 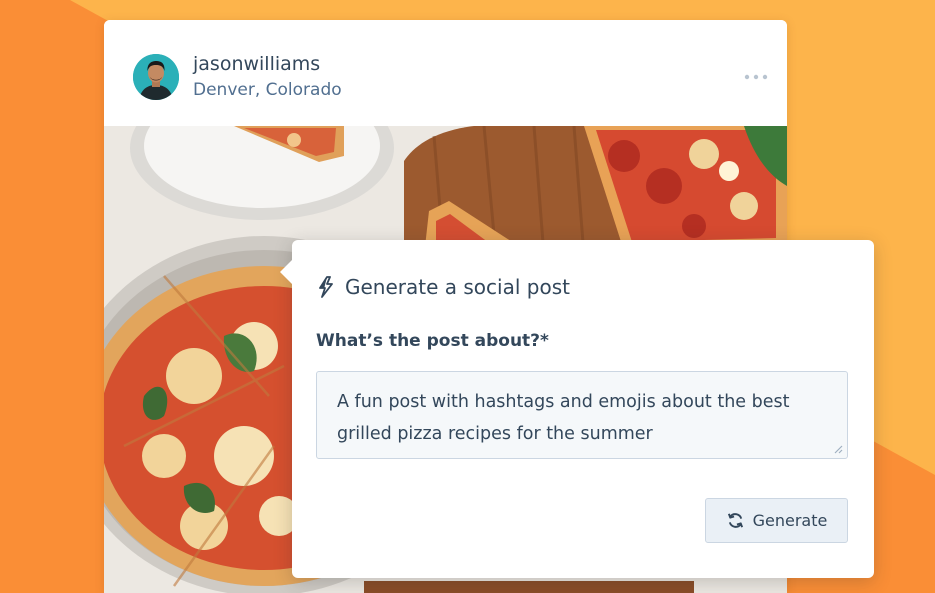 I want to click on resize-handle-icon, so click(x=838, y=449).